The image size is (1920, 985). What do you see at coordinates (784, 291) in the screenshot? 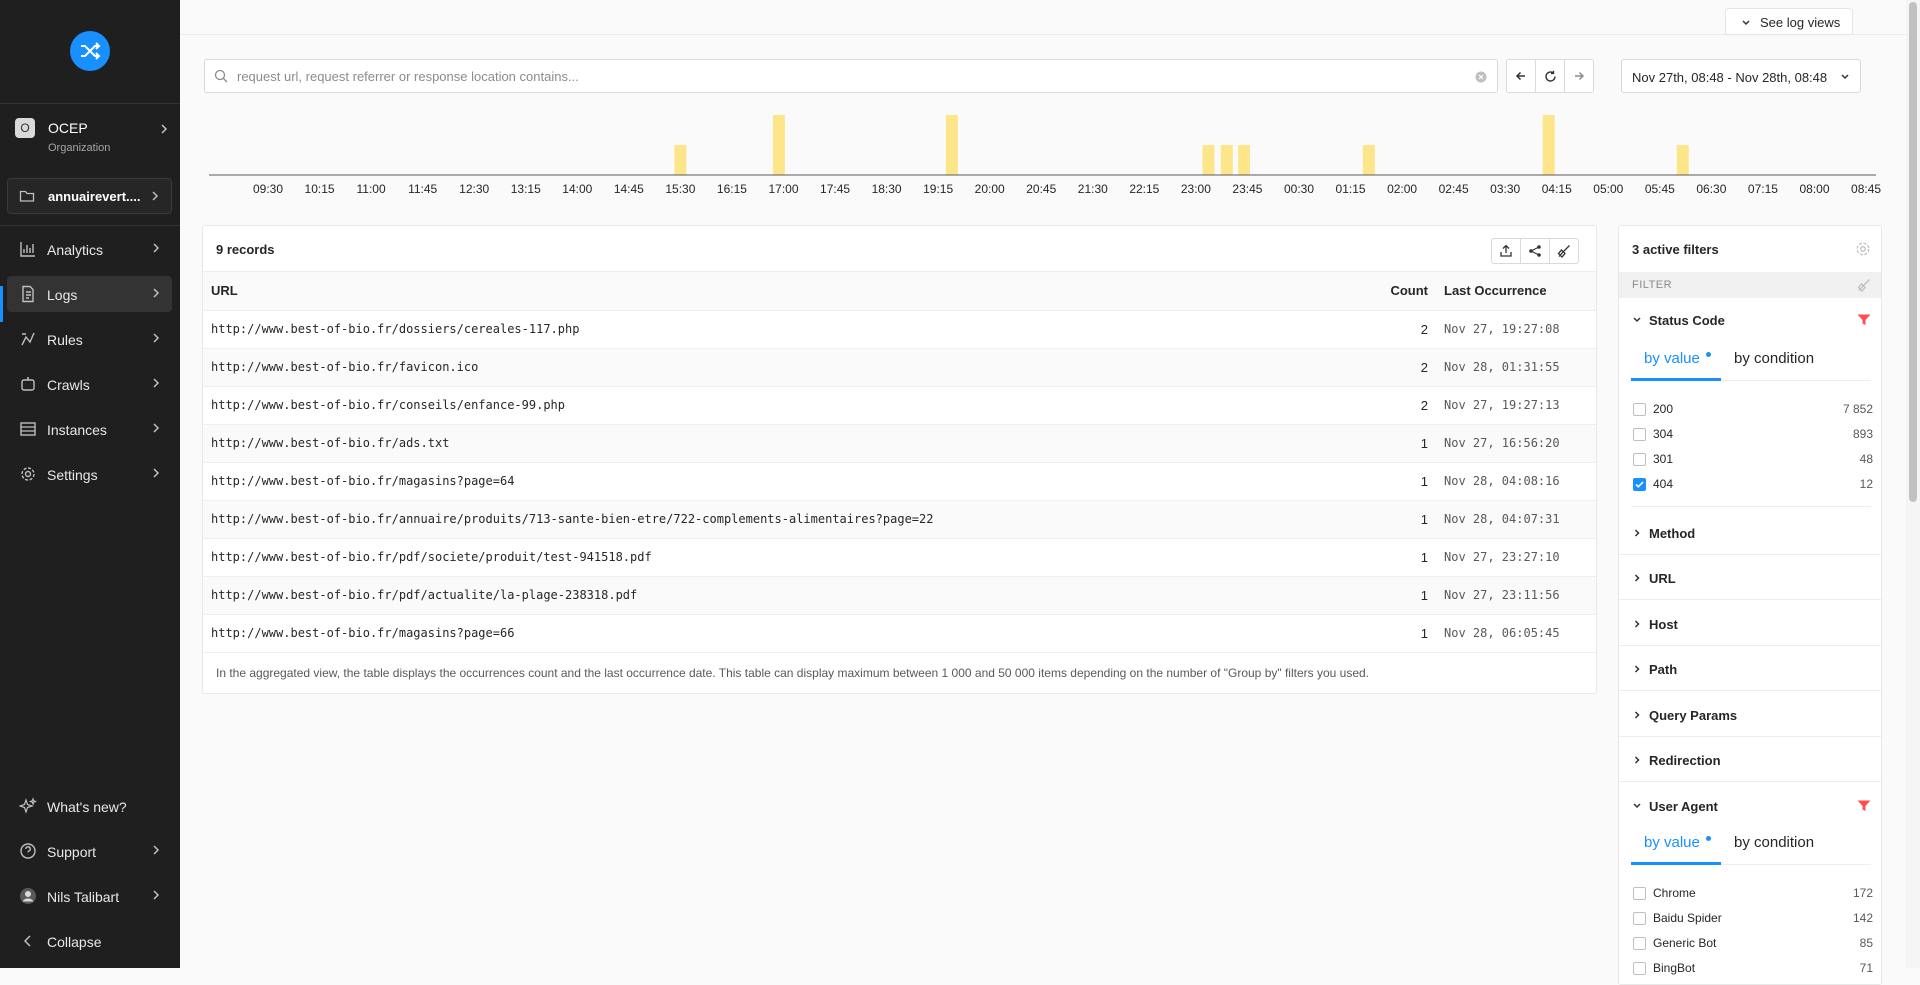
I see `column-url: URL` at bounding box center [784, 291].